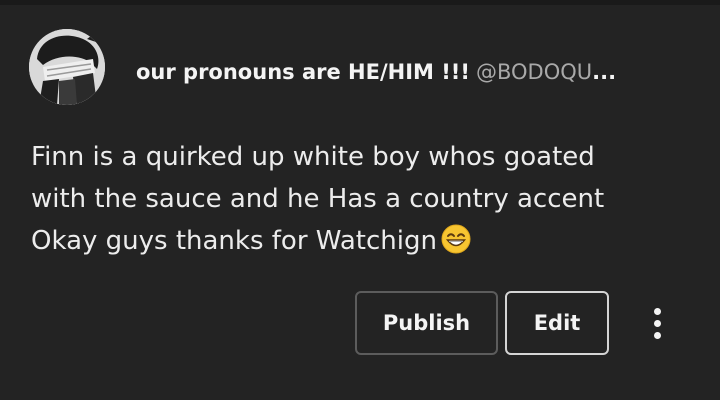 This screenshot has width=720, height=400. I want to click on more-vertical-icon, so click(657, 311).